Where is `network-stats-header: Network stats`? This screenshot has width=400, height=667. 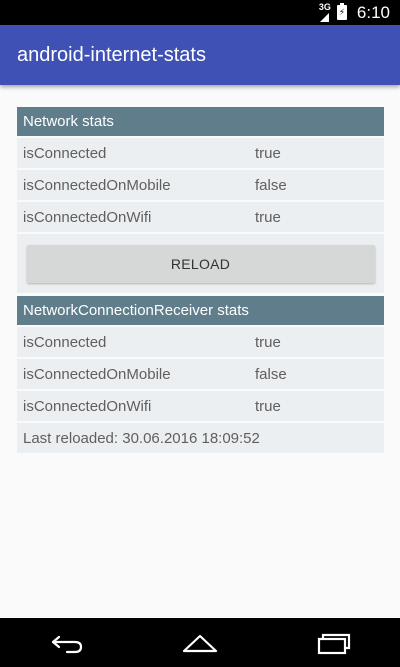
network-stats-header: Network stats is located at coordinates (200, 121).